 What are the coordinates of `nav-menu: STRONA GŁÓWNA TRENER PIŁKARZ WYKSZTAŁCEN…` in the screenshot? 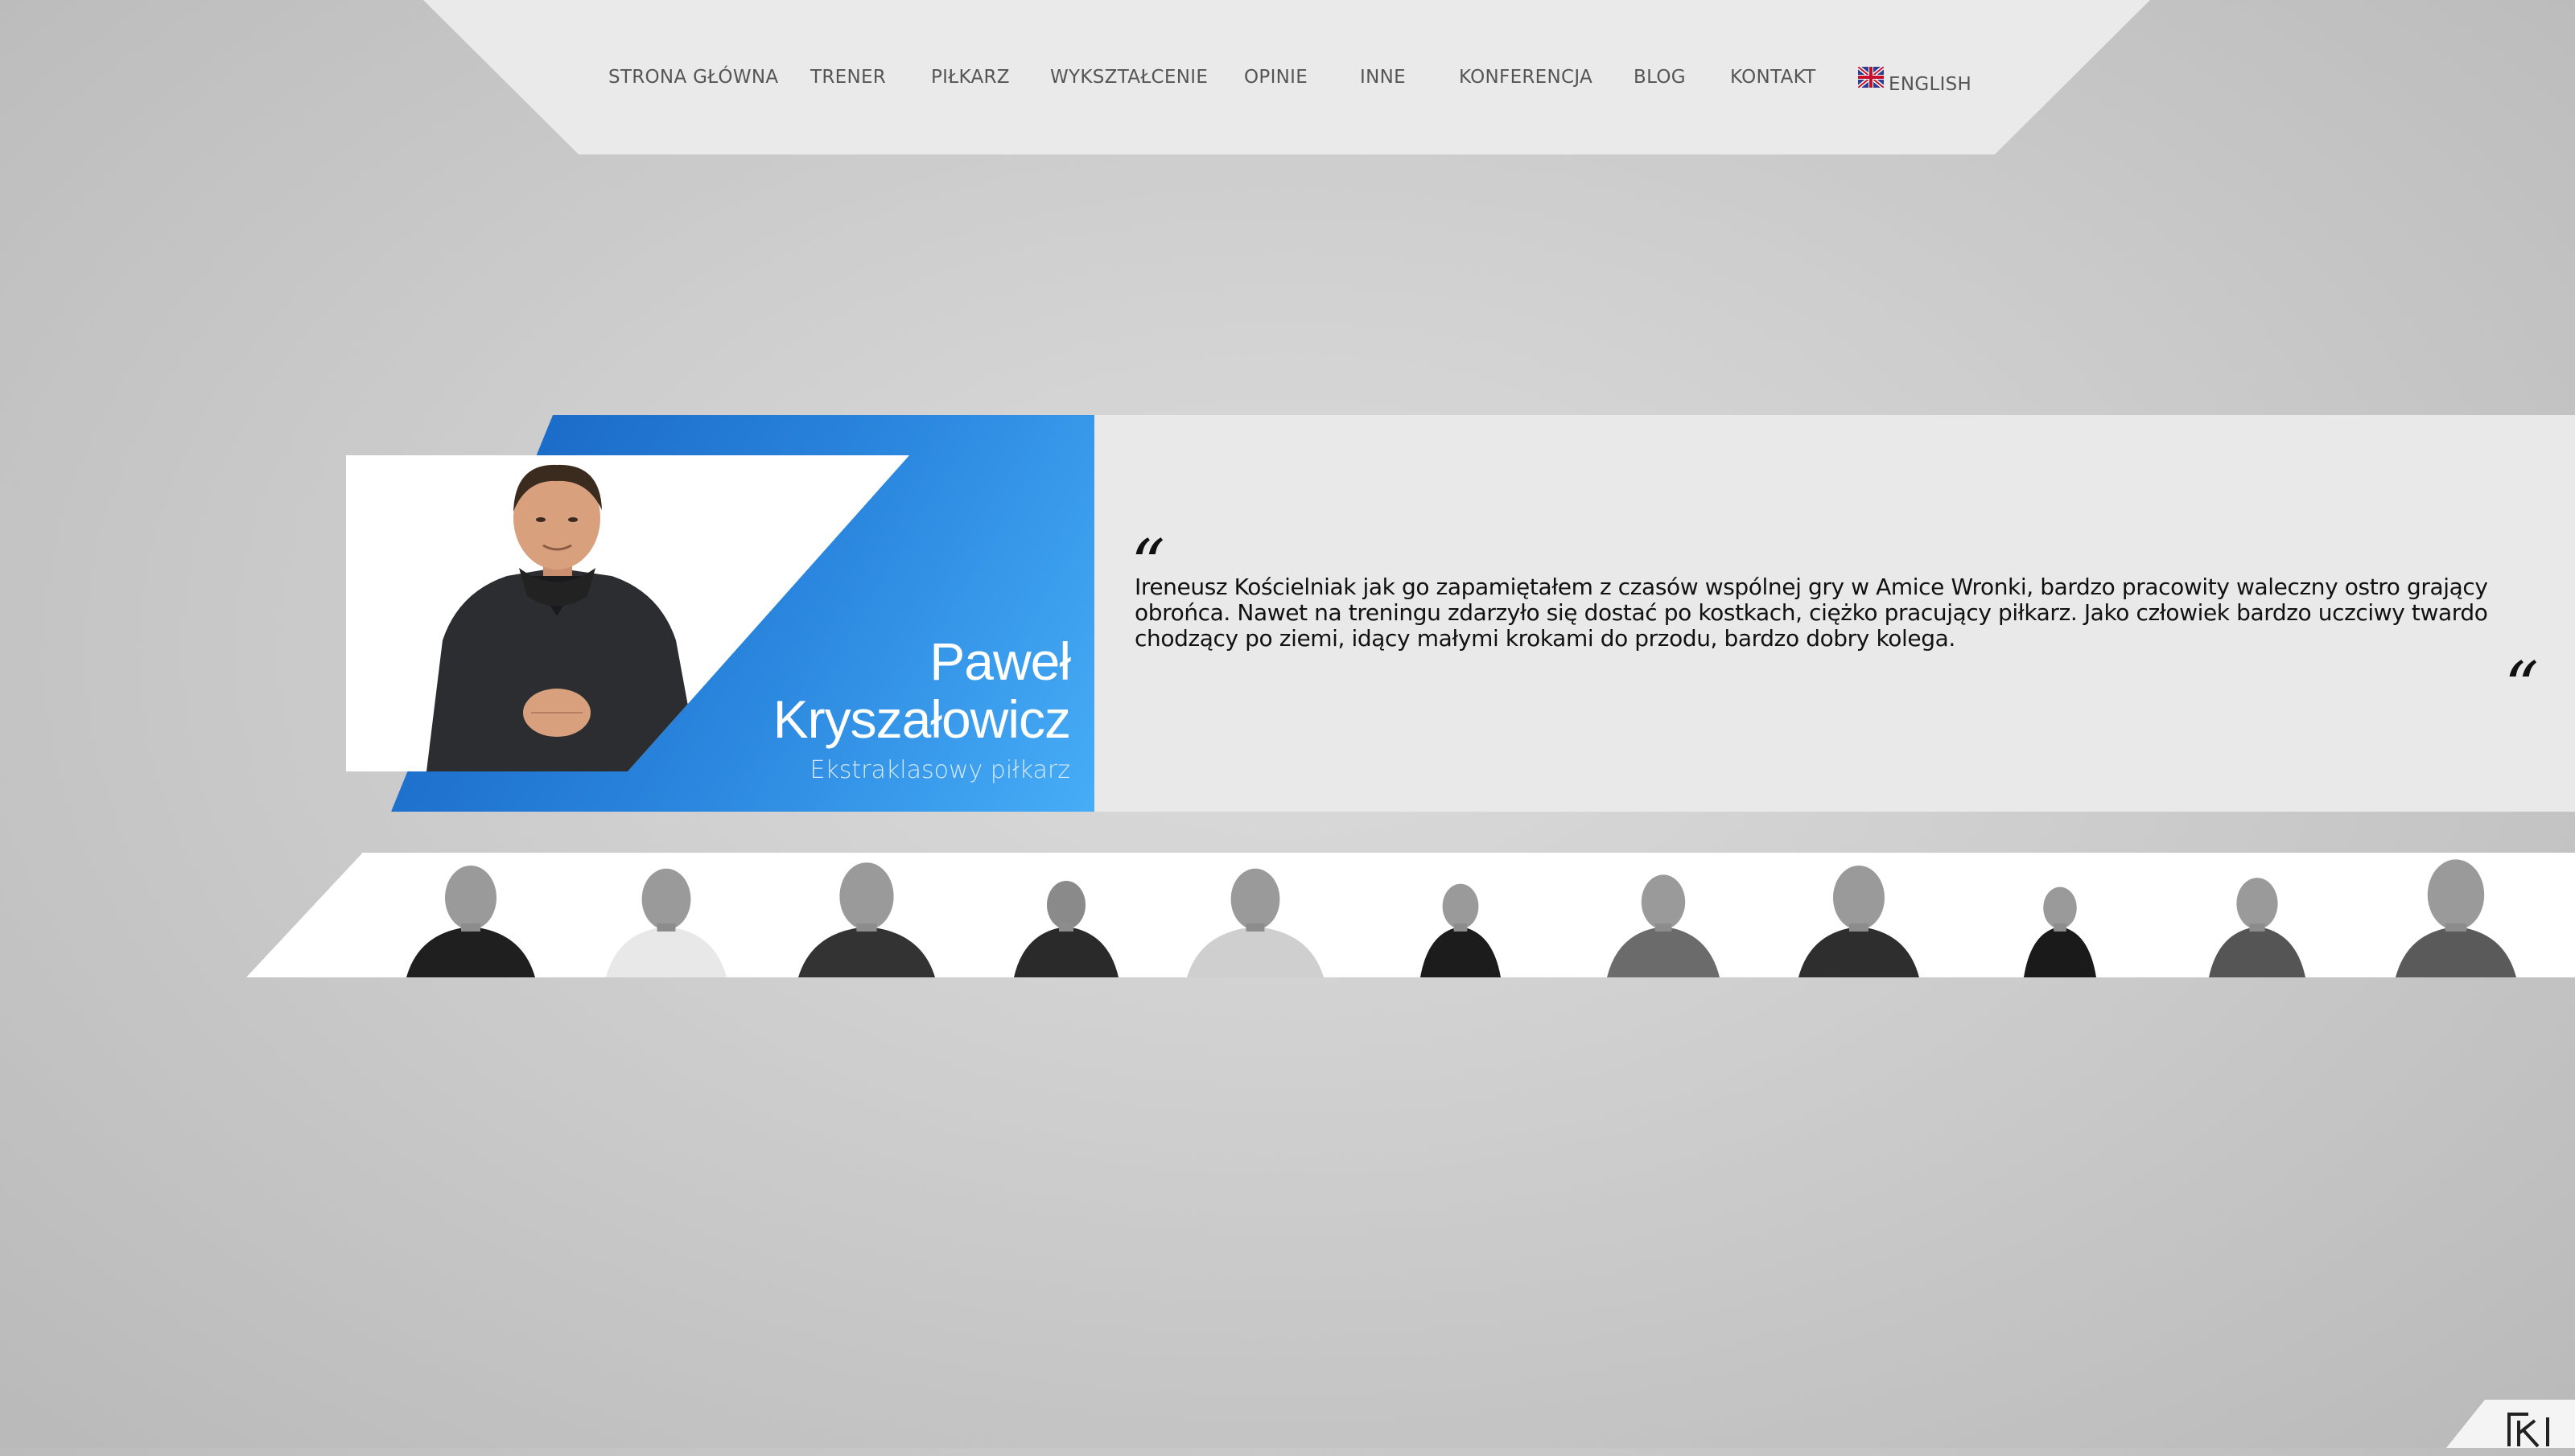 It's located at (1286, 81).